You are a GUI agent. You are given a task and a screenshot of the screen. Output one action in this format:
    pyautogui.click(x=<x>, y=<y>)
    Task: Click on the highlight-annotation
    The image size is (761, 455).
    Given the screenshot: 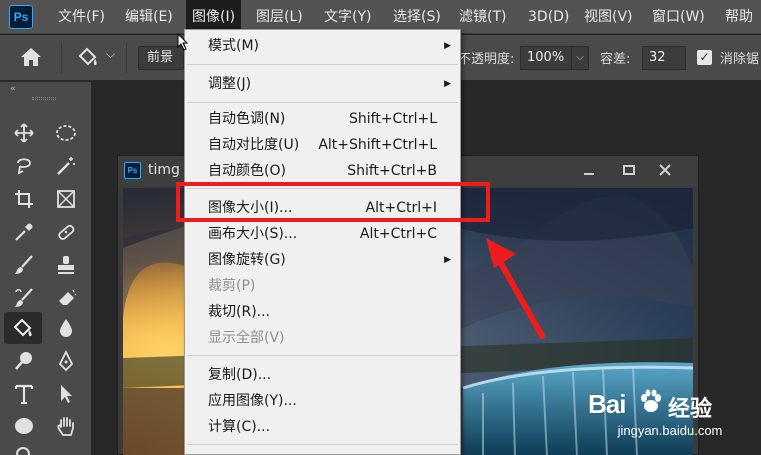 What is the action you would take?
    pyautogui.click(x=333, y=202)
    